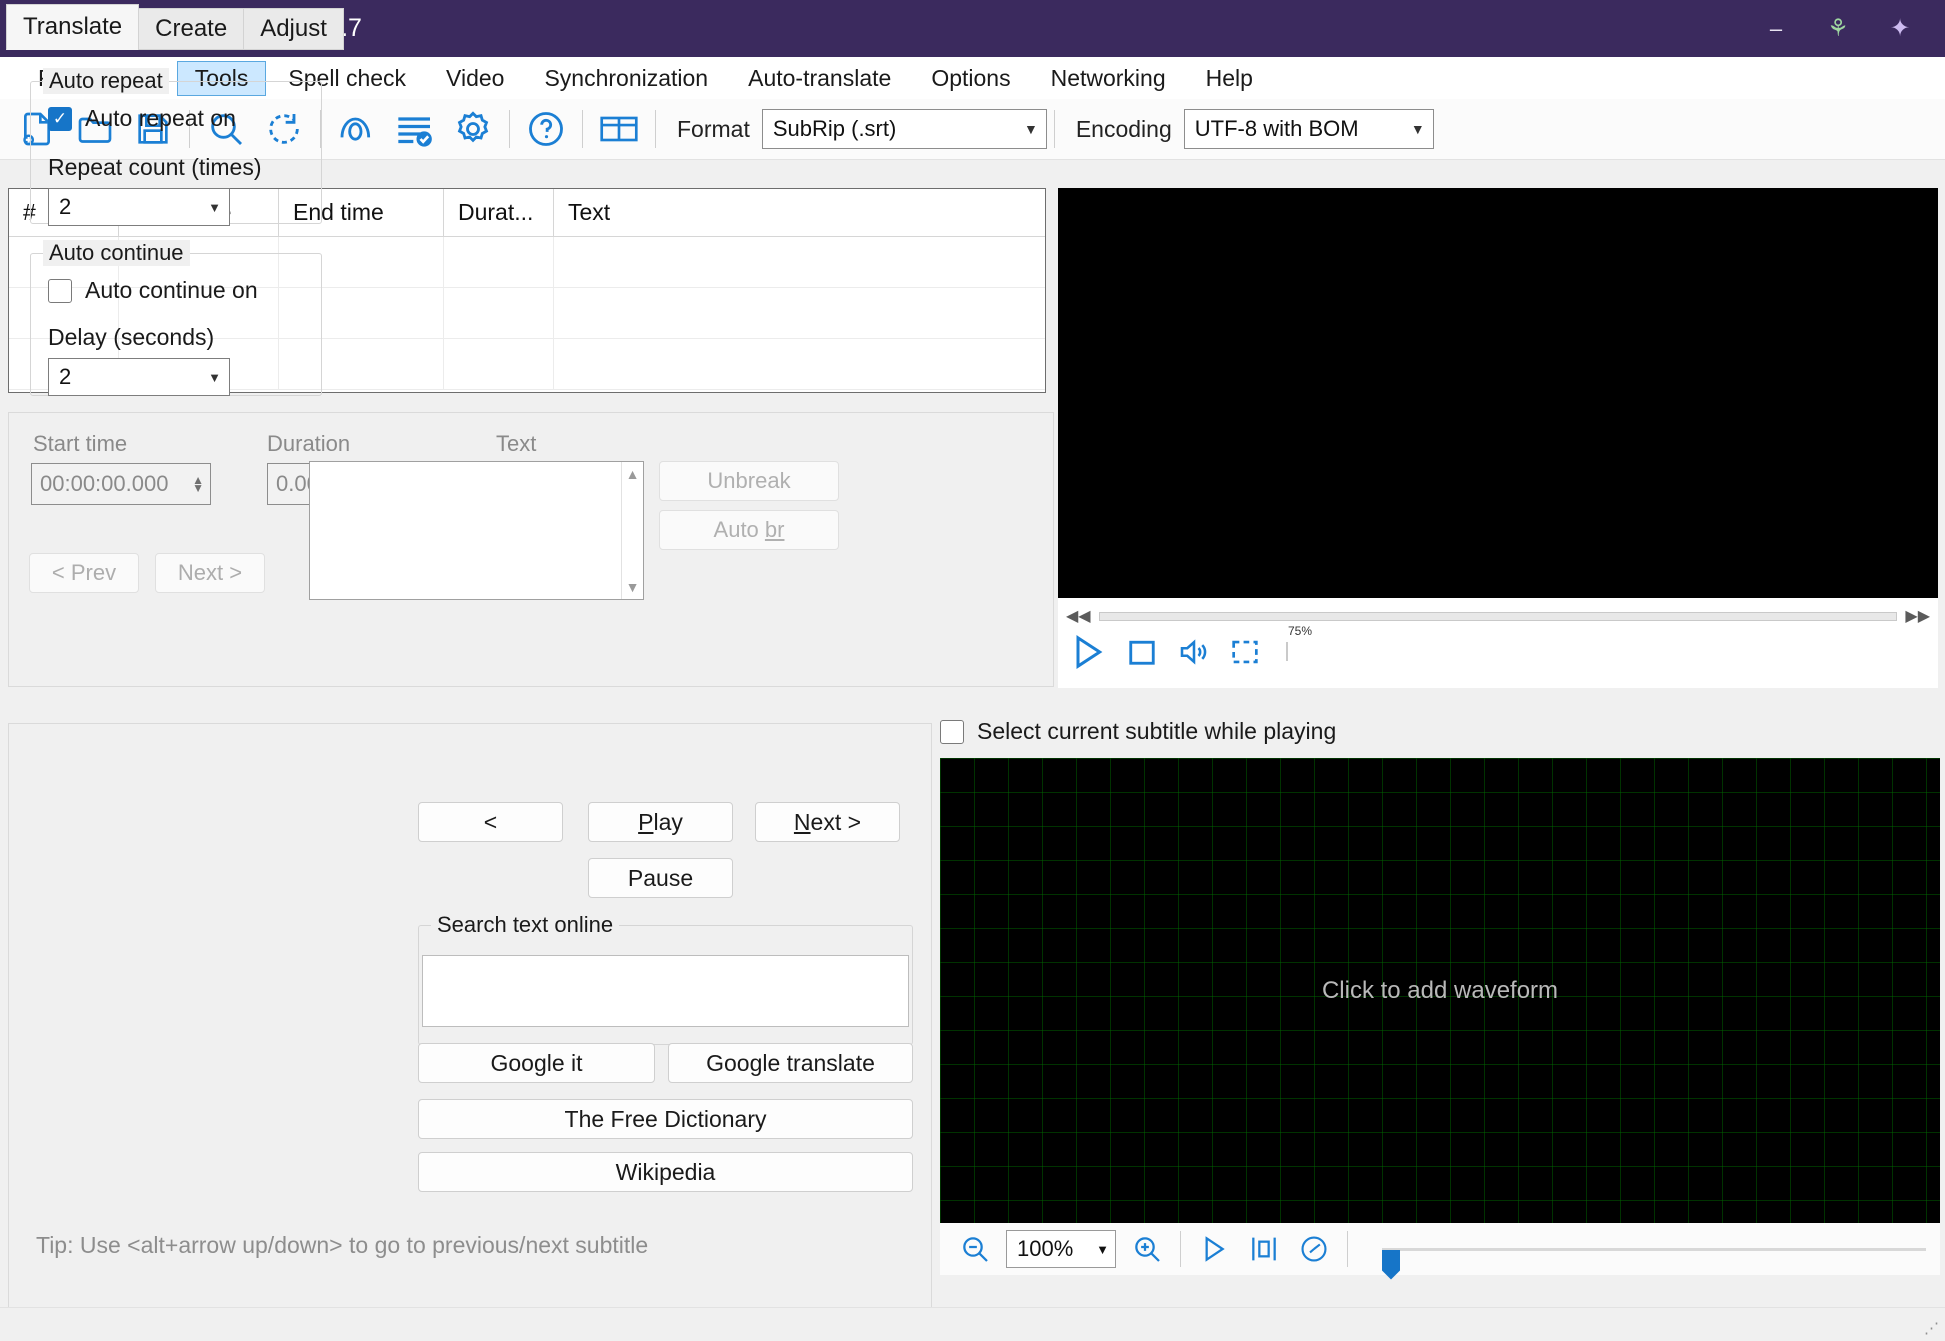 This screenshot has height=1341, width=1945. I want to click on fix-common-errors-icon, so click(415, 129).